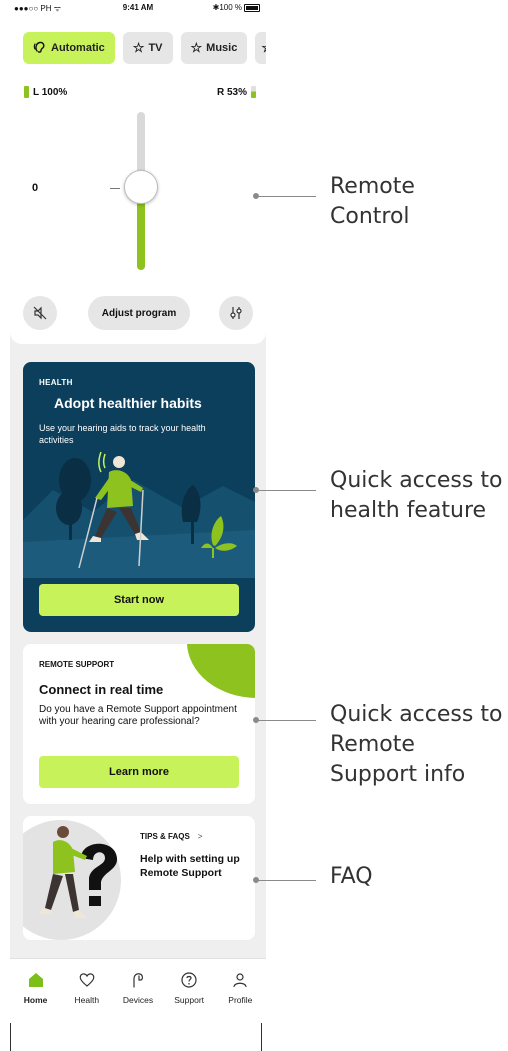 Image resolution: width=508 pixels, height=1051 pixels. I want to click on program-label: TV, so click(155, 48).